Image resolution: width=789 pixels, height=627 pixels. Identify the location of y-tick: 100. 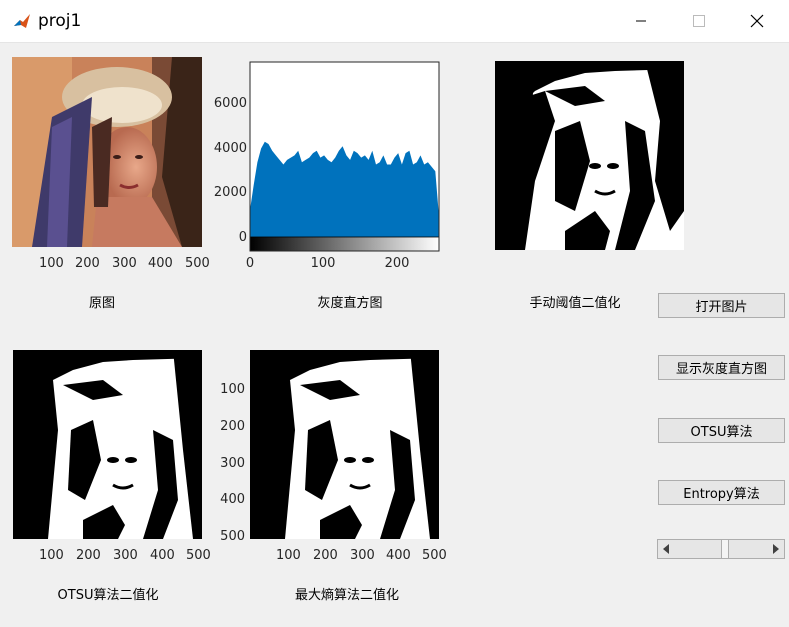
(232, 389).